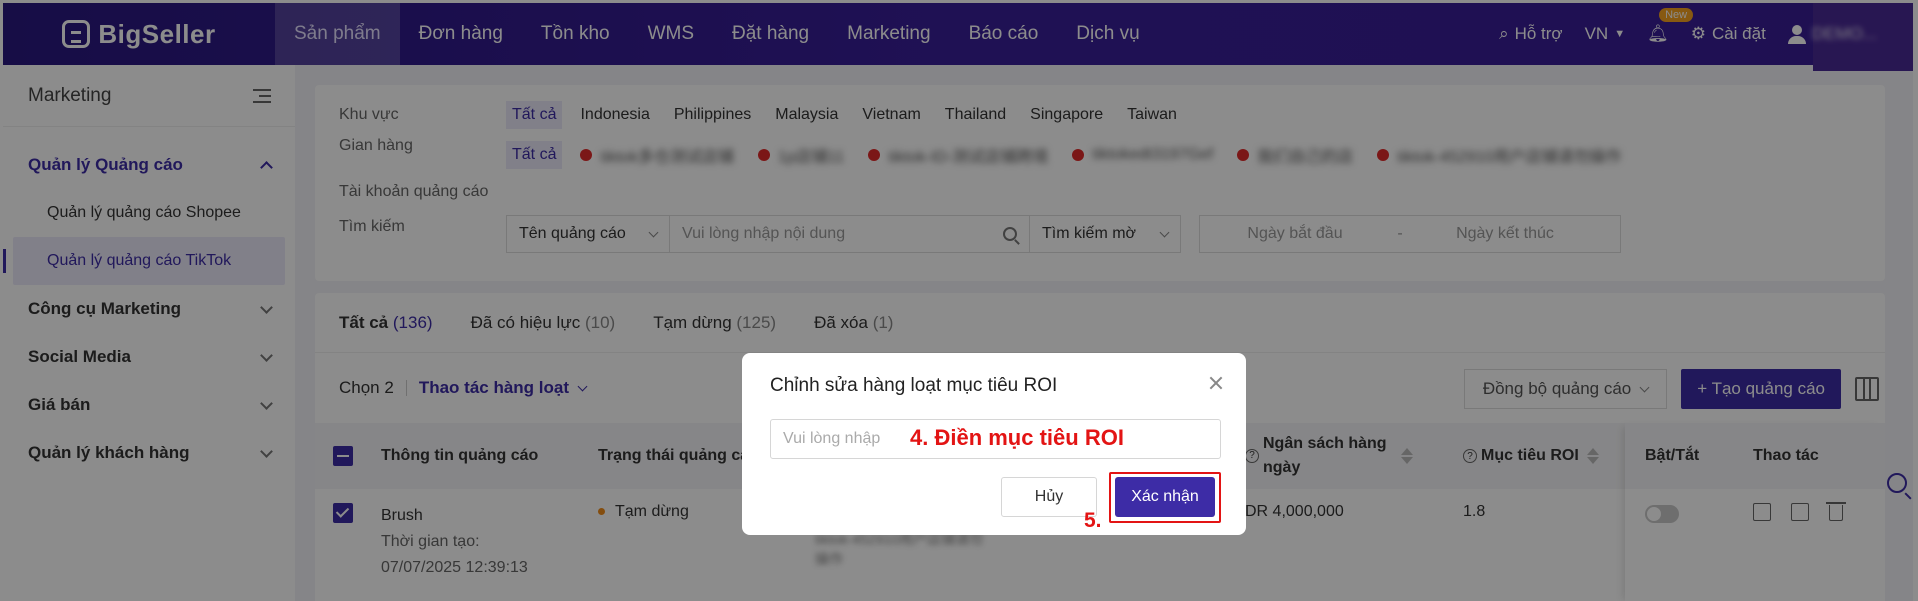 The width and height of the screenshot is (1918, 601). Describe the element at coordinates (1216, 383) in the screenshot. I see `close-icon` at that location.